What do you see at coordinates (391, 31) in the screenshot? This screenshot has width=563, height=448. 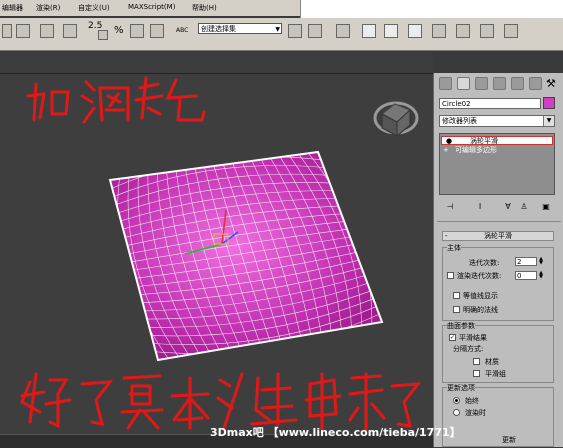 I see `schematic-view-icon` at bounding box center [391, 31].